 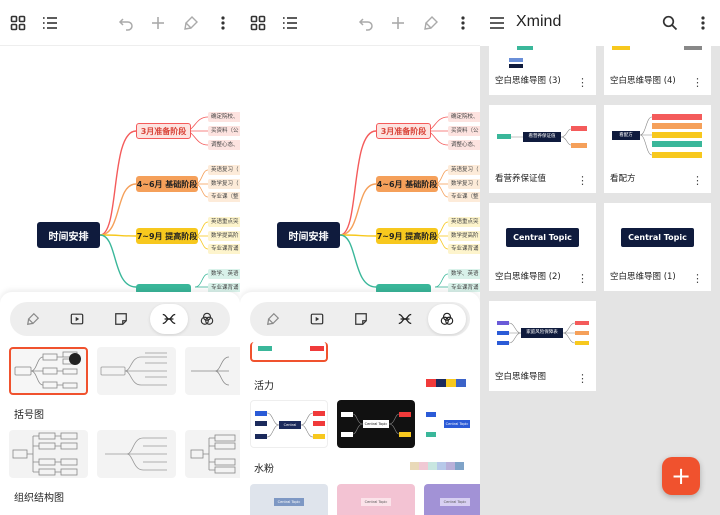 What do you see at coordinates (29, 415) in the screenshot?
I see `section-label: 括号图` at bounding box center [29, 415].